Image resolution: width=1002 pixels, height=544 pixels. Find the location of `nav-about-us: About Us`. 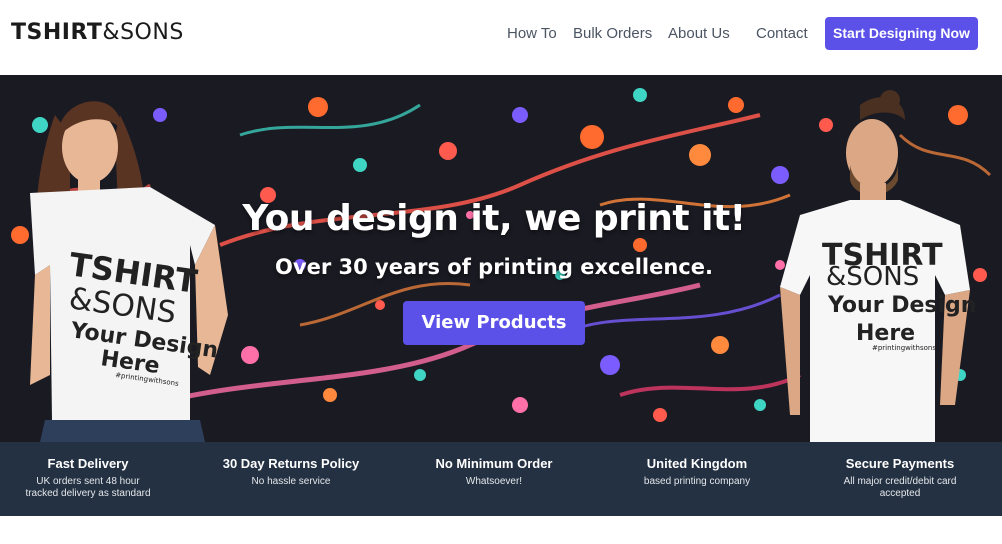

nav-about-us: About Us is located at coordinates (699, 33).